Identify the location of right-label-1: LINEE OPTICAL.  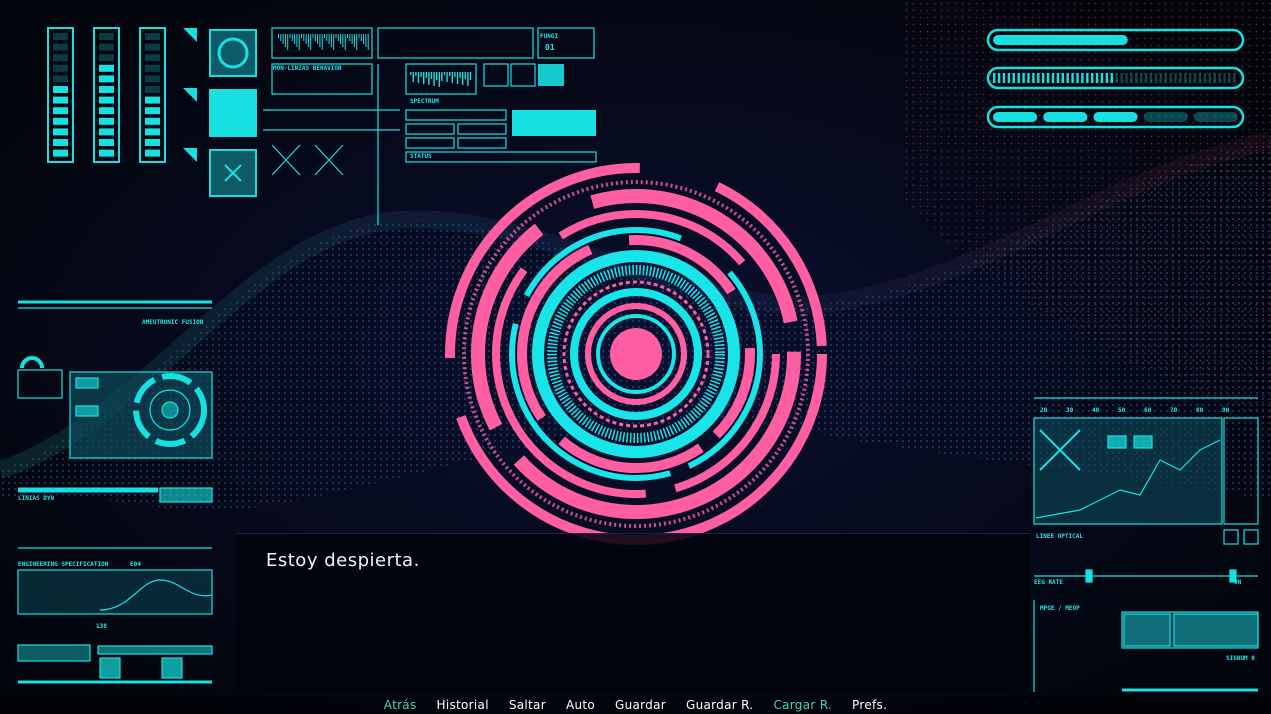
(1059, 536).